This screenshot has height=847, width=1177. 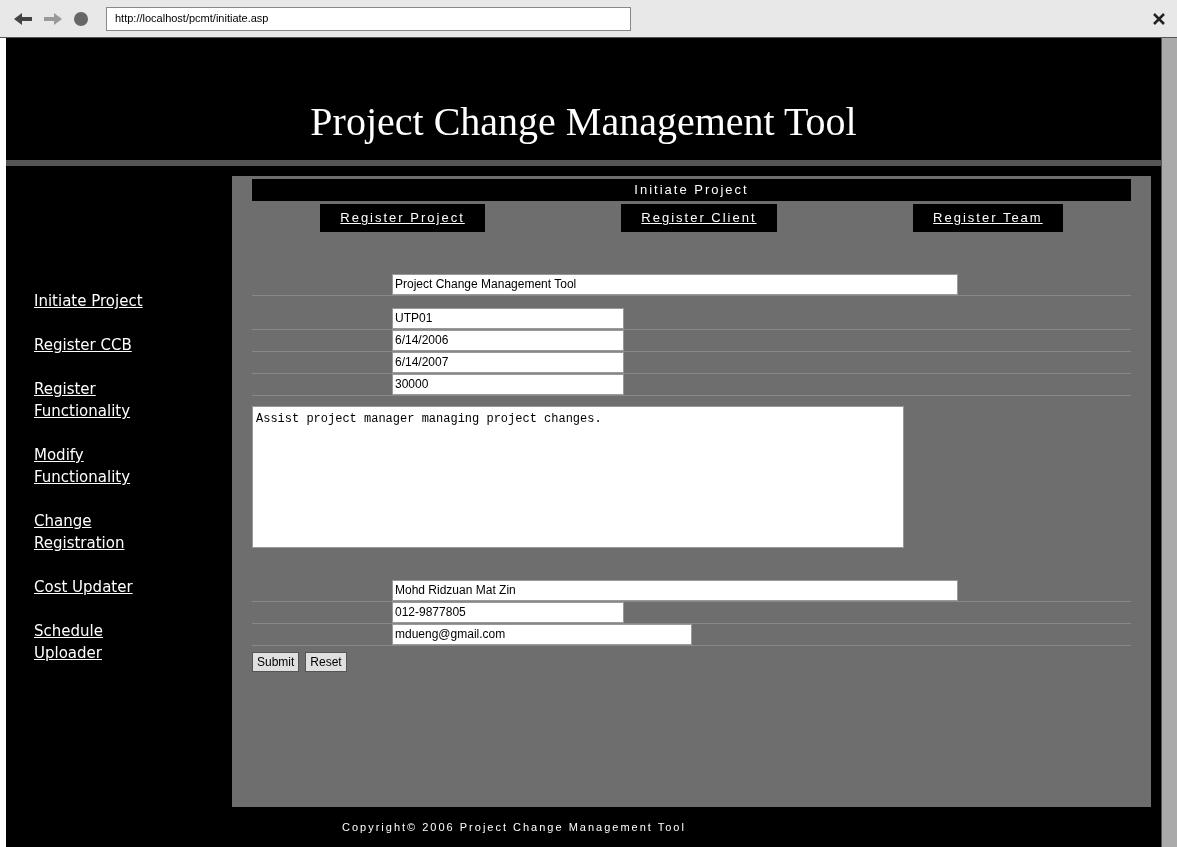 I want to click on sidebar-link: Register CCB, so click(x=99, y=345).